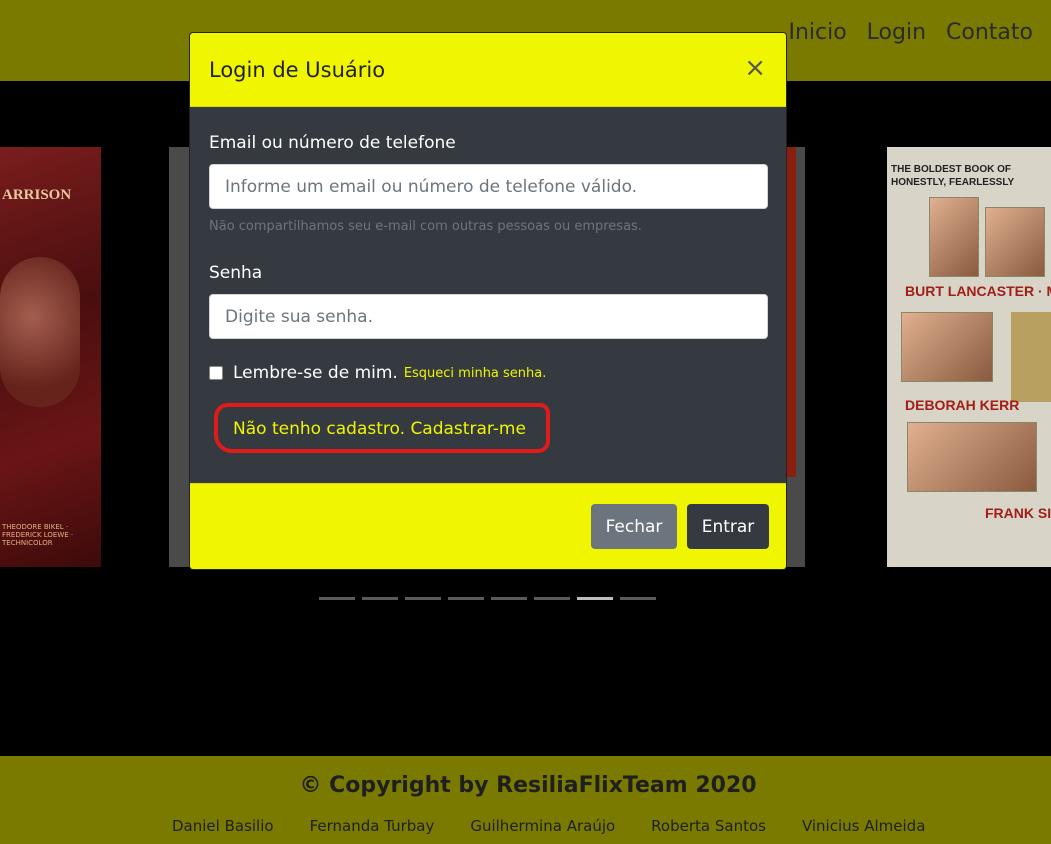 This screenshot has width=1051, height=844. What do you see at coordinates (40, 332) in the screenshot?
I see `poster-illustration` at bounding box center [40, 332].